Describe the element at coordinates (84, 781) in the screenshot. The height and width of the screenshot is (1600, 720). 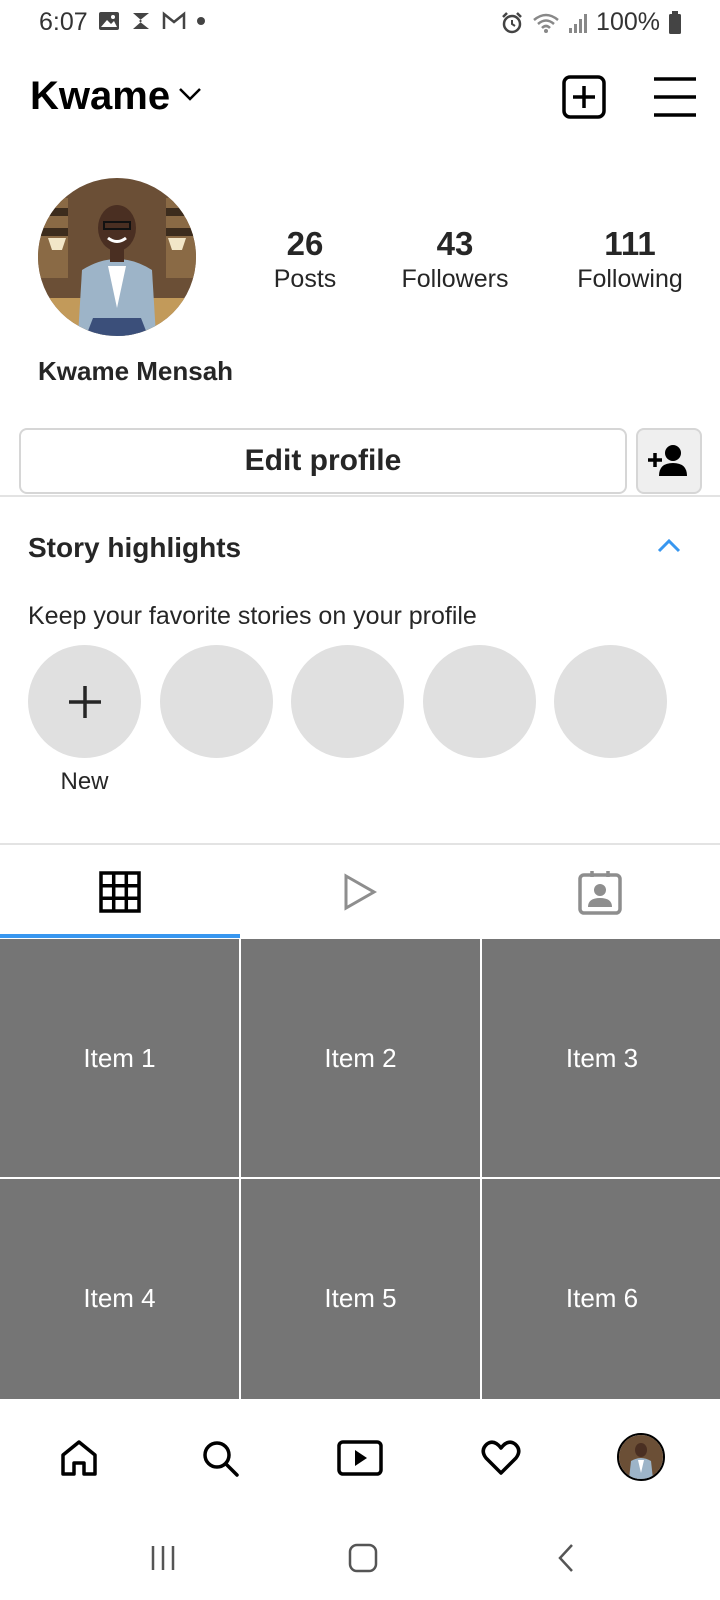
I see `new-highlight-label: New` at that location.